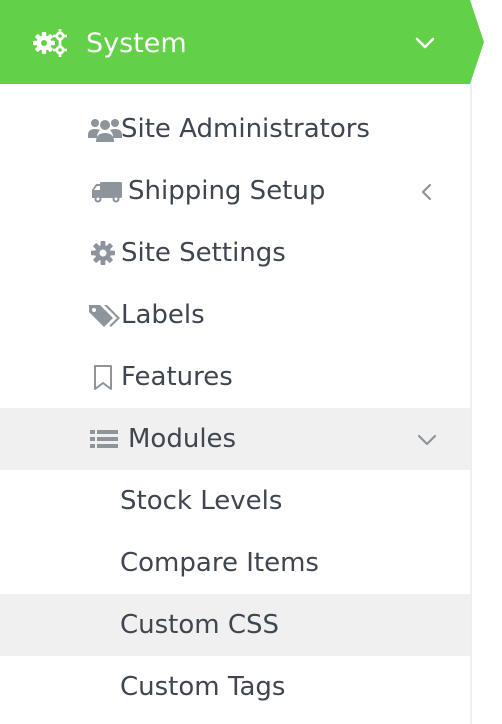  What do you see at coordinates (235, 42) in the screenshot?
I see `system-menu-header: System` at bounding box center [235, 42].